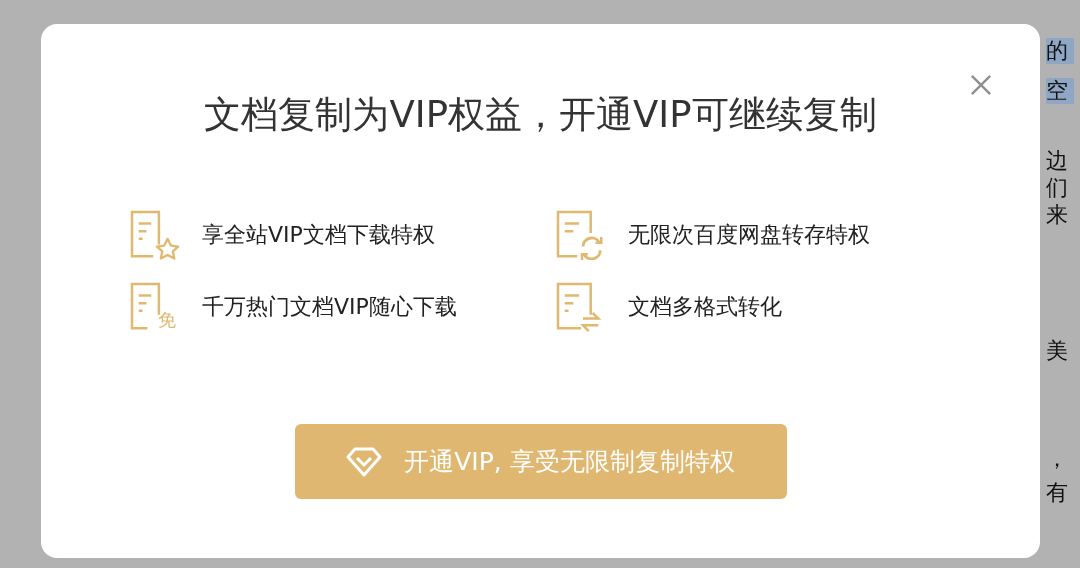  What do you see at coordinates (364, 461) in the screenshot?
I see `diamond-icon` at bounding box center [364, 461].